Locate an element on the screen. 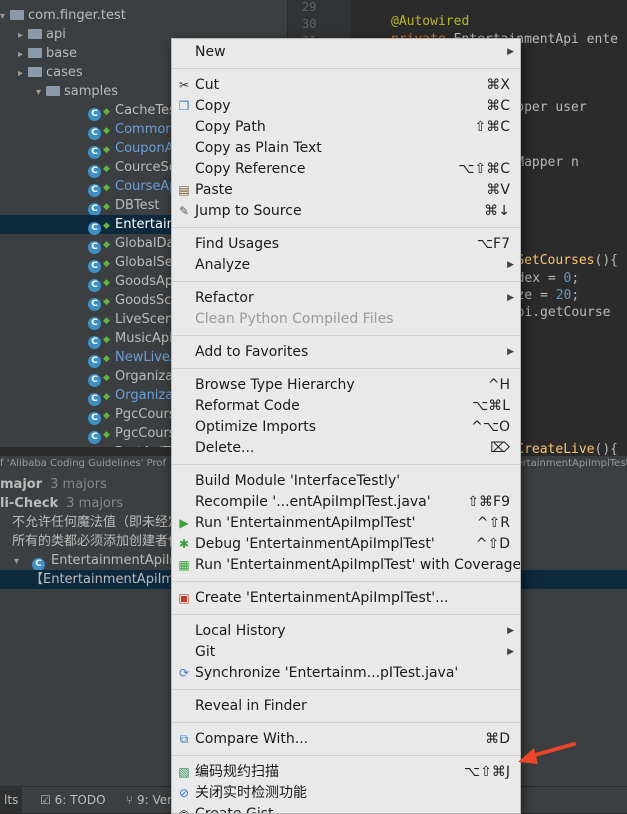 The height and width of the screenshot is (814, 627). menu-item-shortcut: ^⇧D is located at coordinates (492, 544).